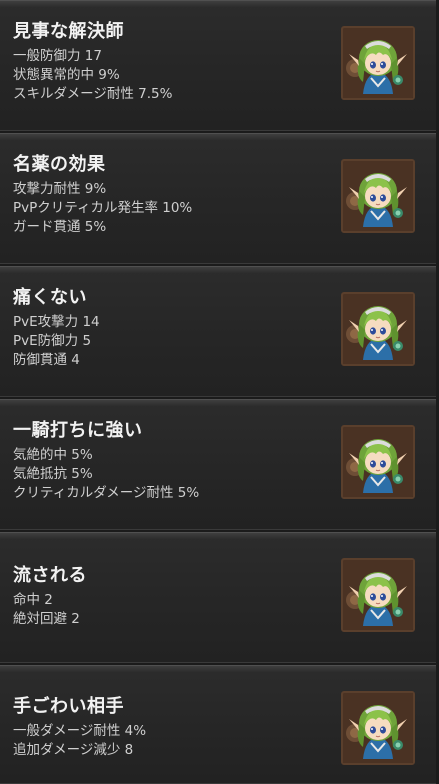  What do you see at coordinates (59, 164) in the screenshot?
I see `card-title: 名薬の効果` at bounding box center [59, 164].